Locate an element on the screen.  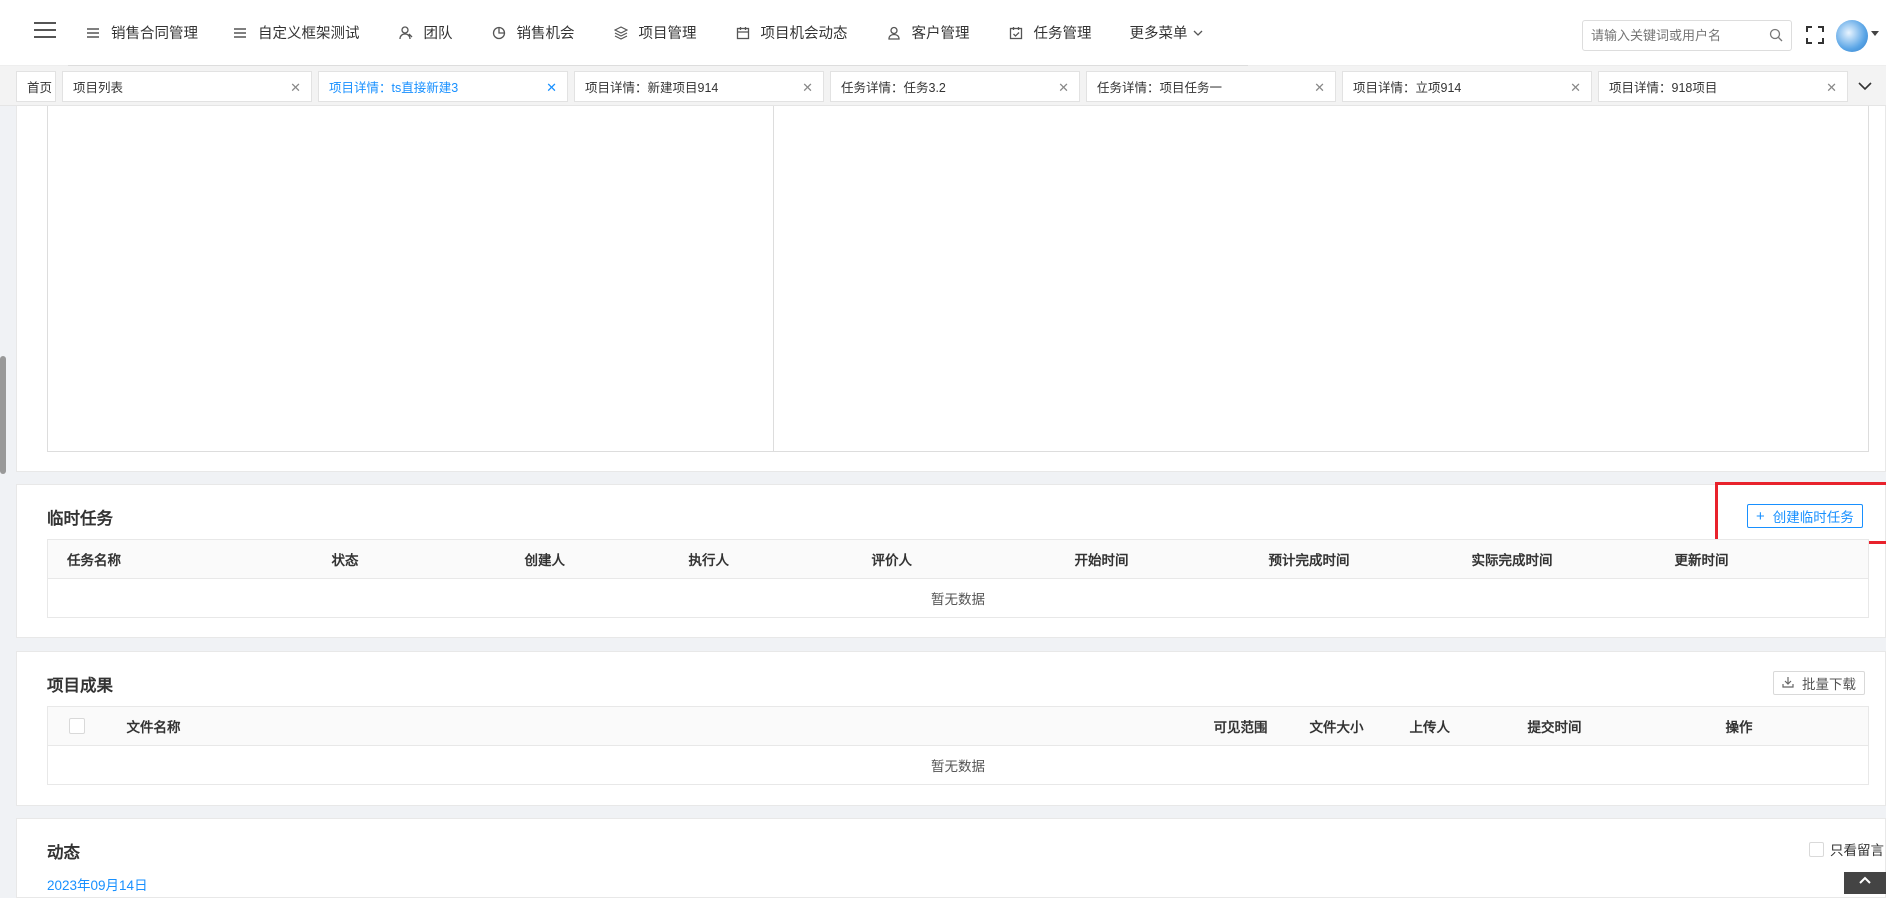
column-header: 提交时间 is located at coordinates (1626, 726).